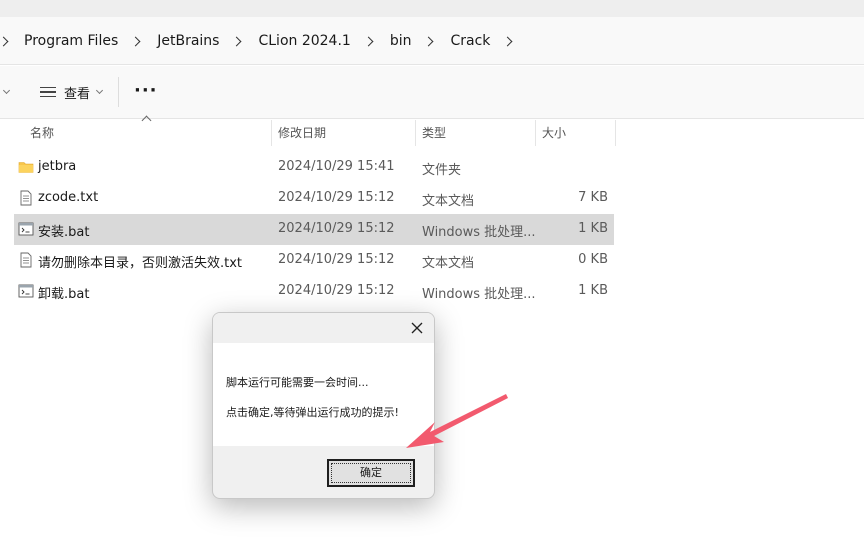  What do you see at coordinates (118, 92) in the screenshot?
I see `toolbar-divider` at bounding box center [118, 92].